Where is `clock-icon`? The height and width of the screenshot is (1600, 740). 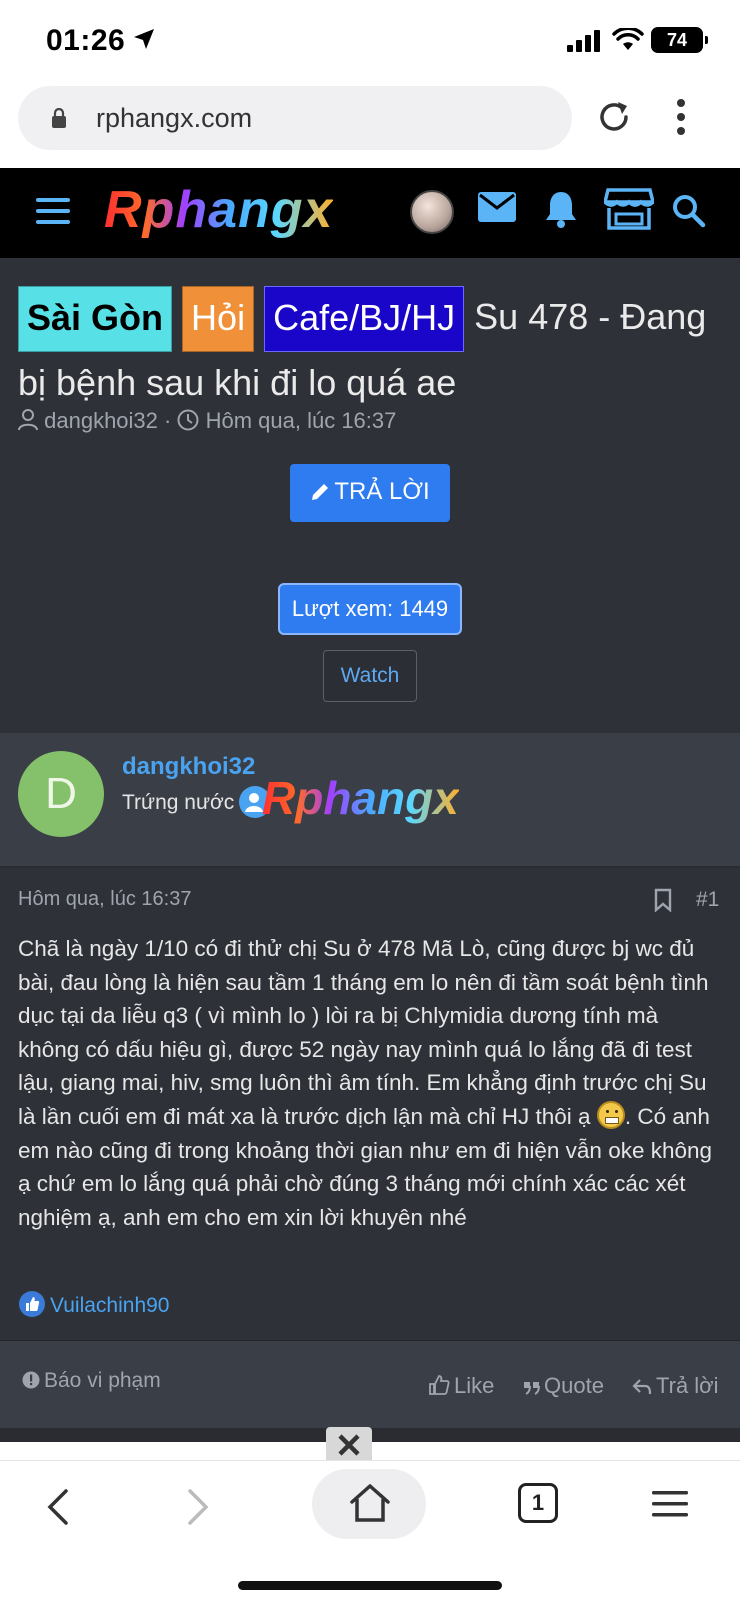
clock-icon is located at coordinates (188, 420).